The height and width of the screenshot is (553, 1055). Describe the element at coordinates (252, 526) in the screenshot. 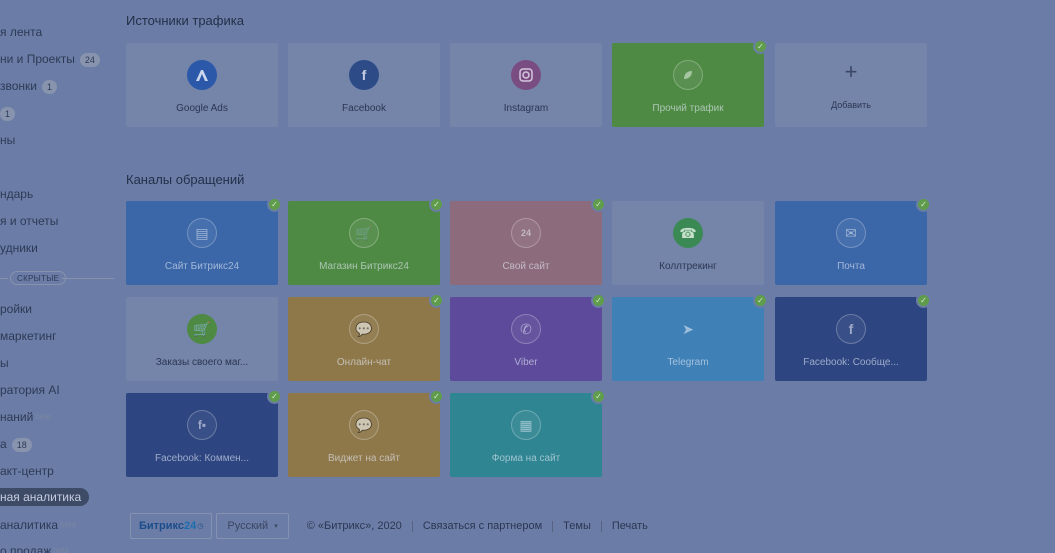

I see `language-select: Русский ▾` at that location.